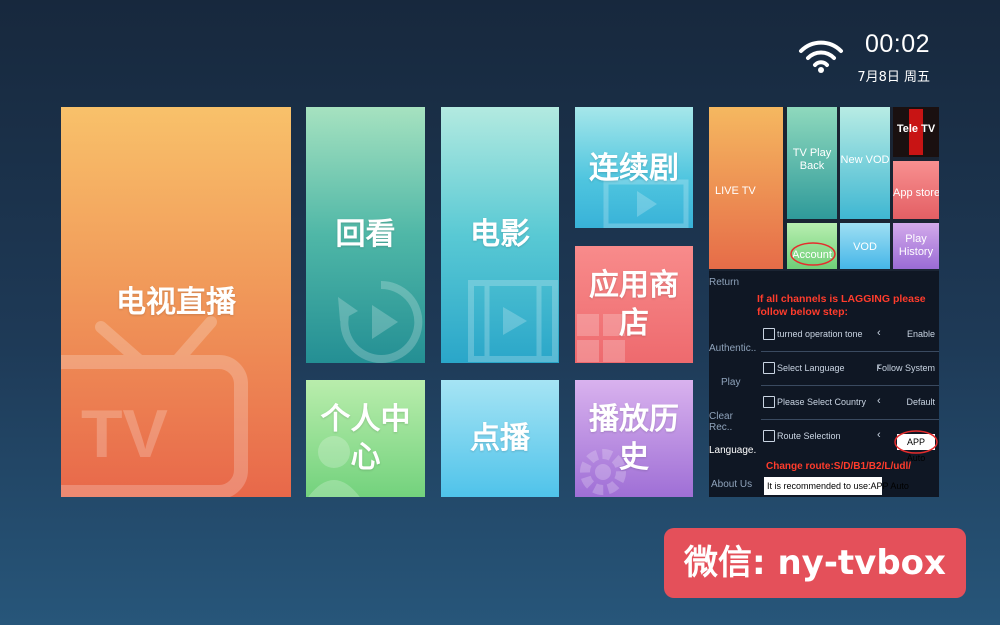 This screenshot has height=625, width=1000. Describe the element at coordinates (839, 466) in the screenshot. I see `change-route-note: Change route:S/D/B1/B2/L/udl/` at that location.